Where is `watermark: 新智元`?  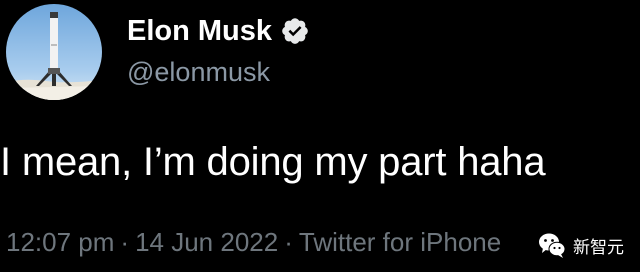 watermark: 新智元 is located at coordinates (581, 245).